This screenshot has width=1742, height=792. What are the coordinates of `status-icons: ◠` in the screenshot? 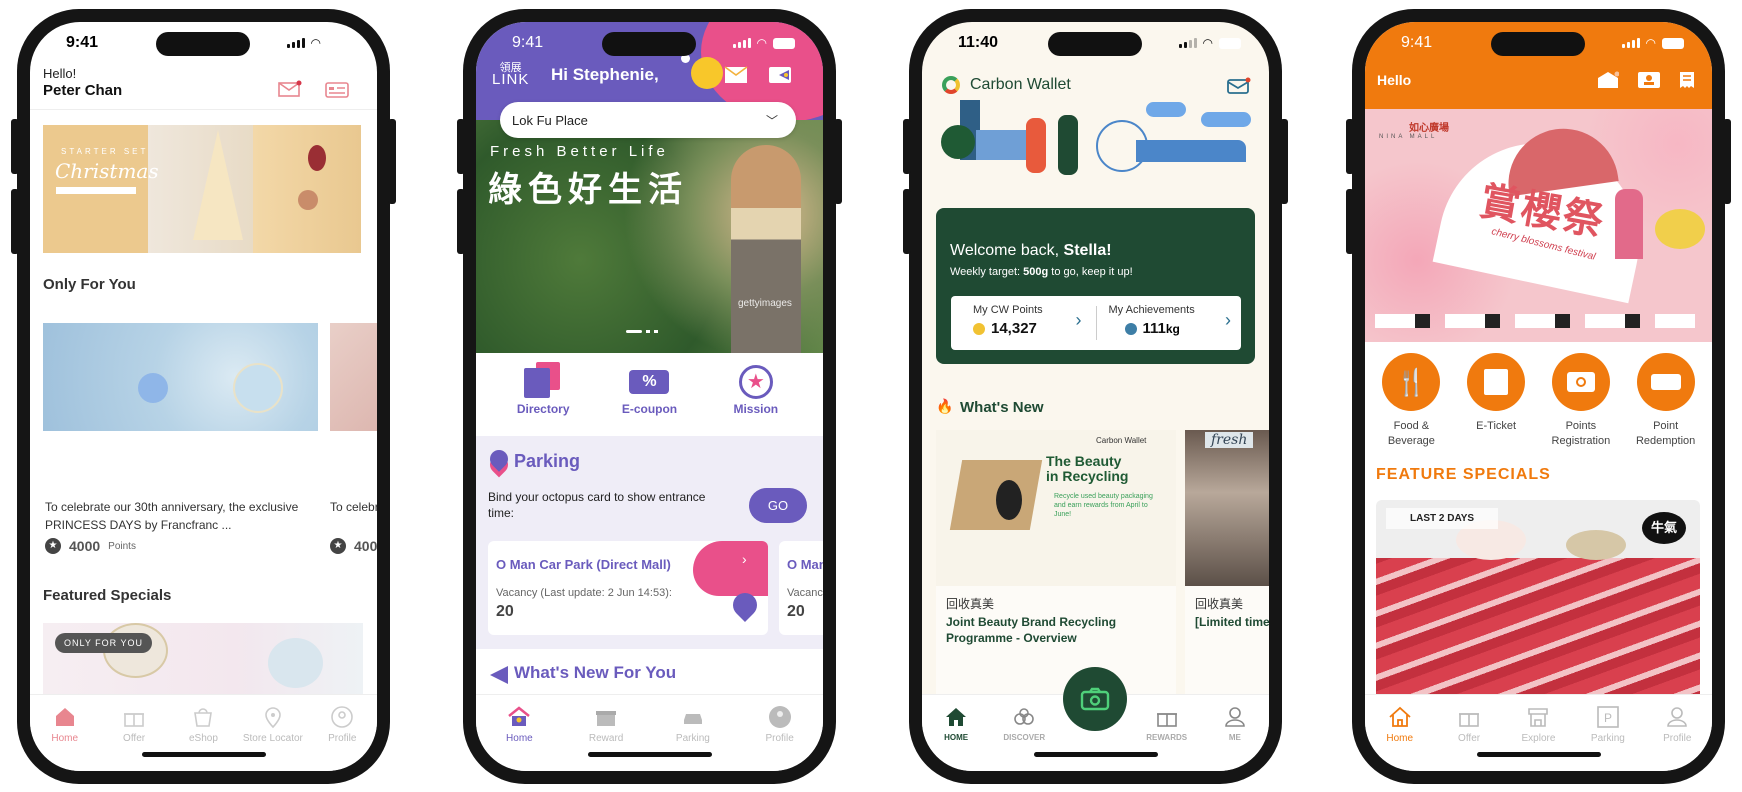 It's located at (1652, 43).